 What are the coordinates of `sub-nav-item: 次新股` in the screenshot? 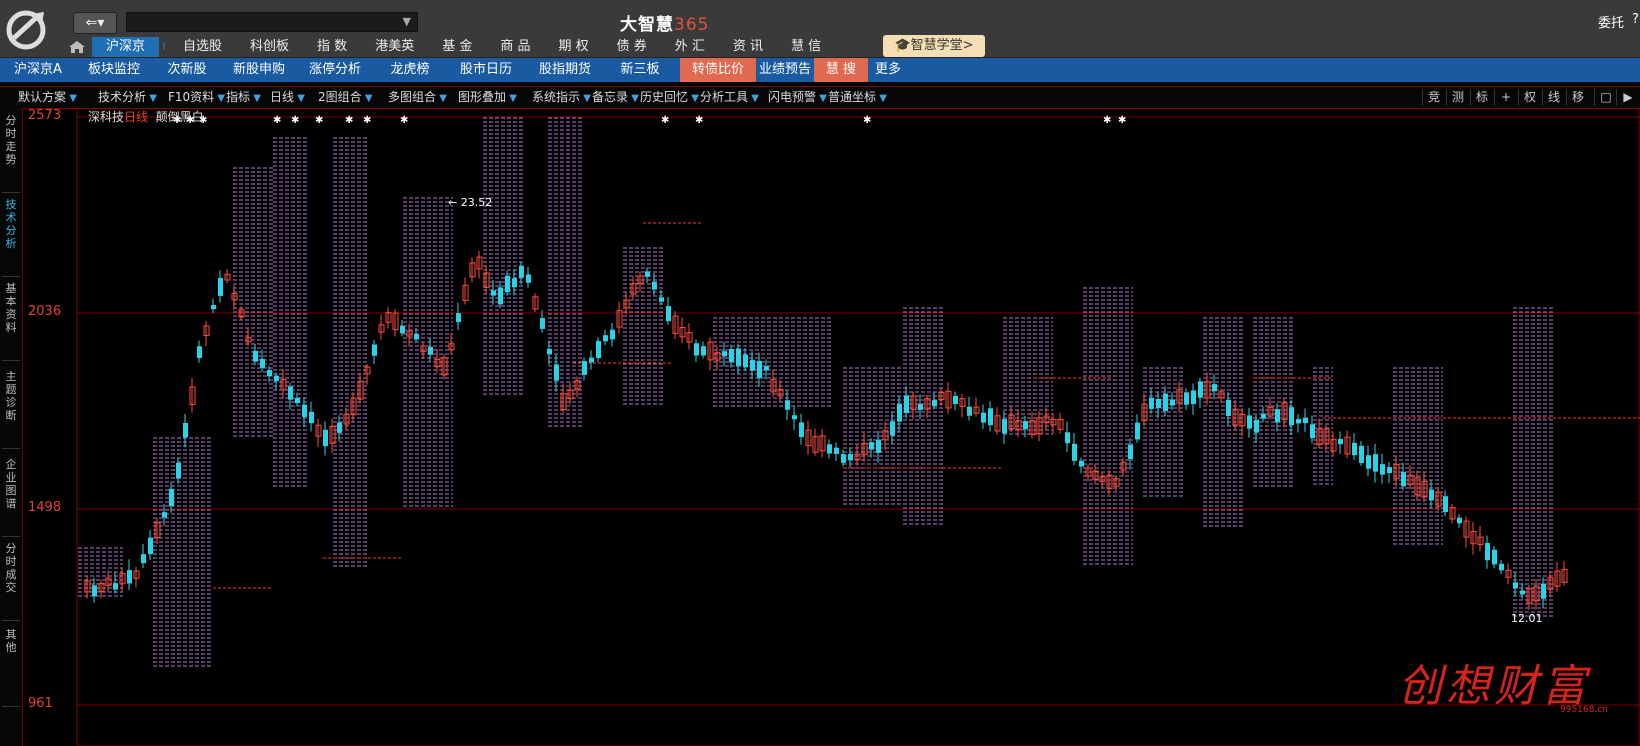 It's located at (187, 70).